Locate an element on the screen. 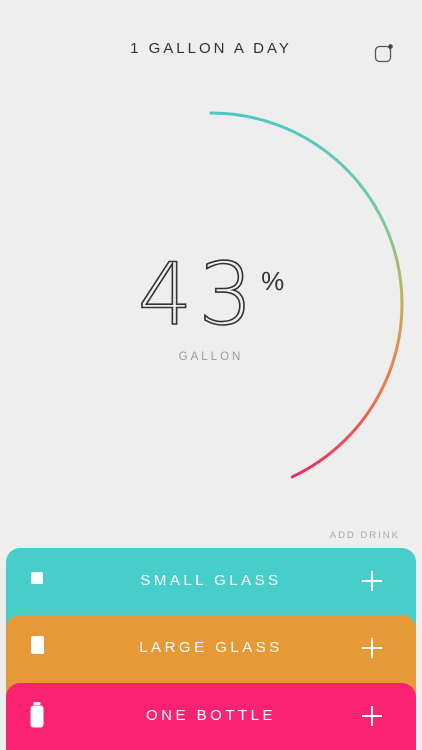 The height and width of the screenshot is (750, 422). progress-percent-symbol: % is located at coordinates (273, 281).